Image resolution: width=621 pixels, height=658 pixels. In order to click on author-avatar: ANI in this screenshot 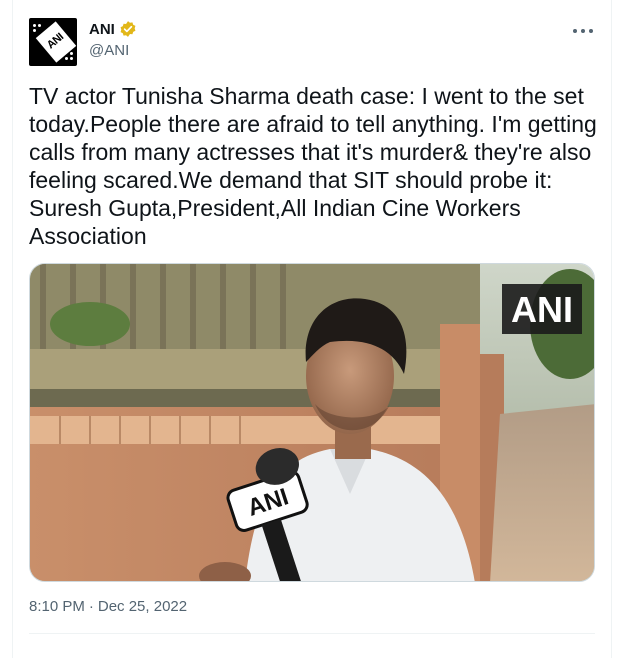, I will do `click(53, 42)`.